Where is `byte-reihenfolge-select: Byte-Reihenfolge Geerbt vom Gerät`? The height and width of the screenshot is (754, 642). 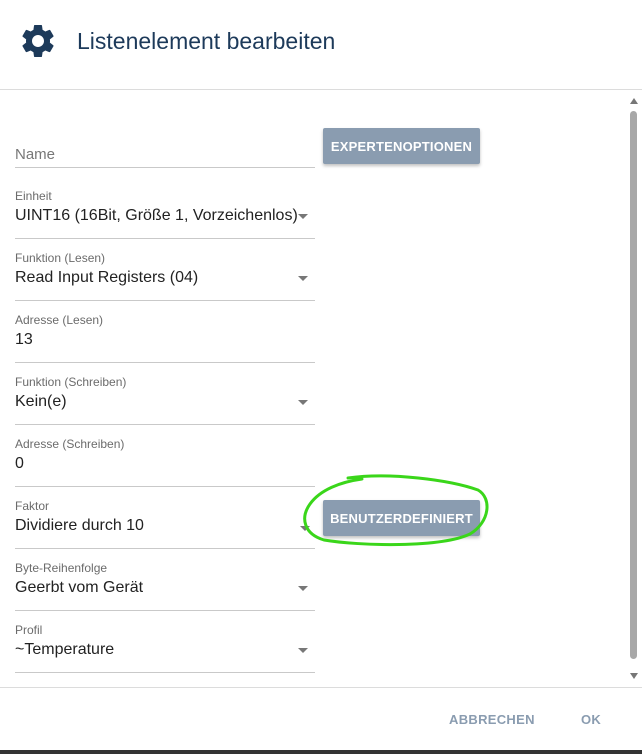 byte-reihenfolge-select: Byte-Reihenfolge Geerbt vom Gerät is located at coordinates (165, 586).